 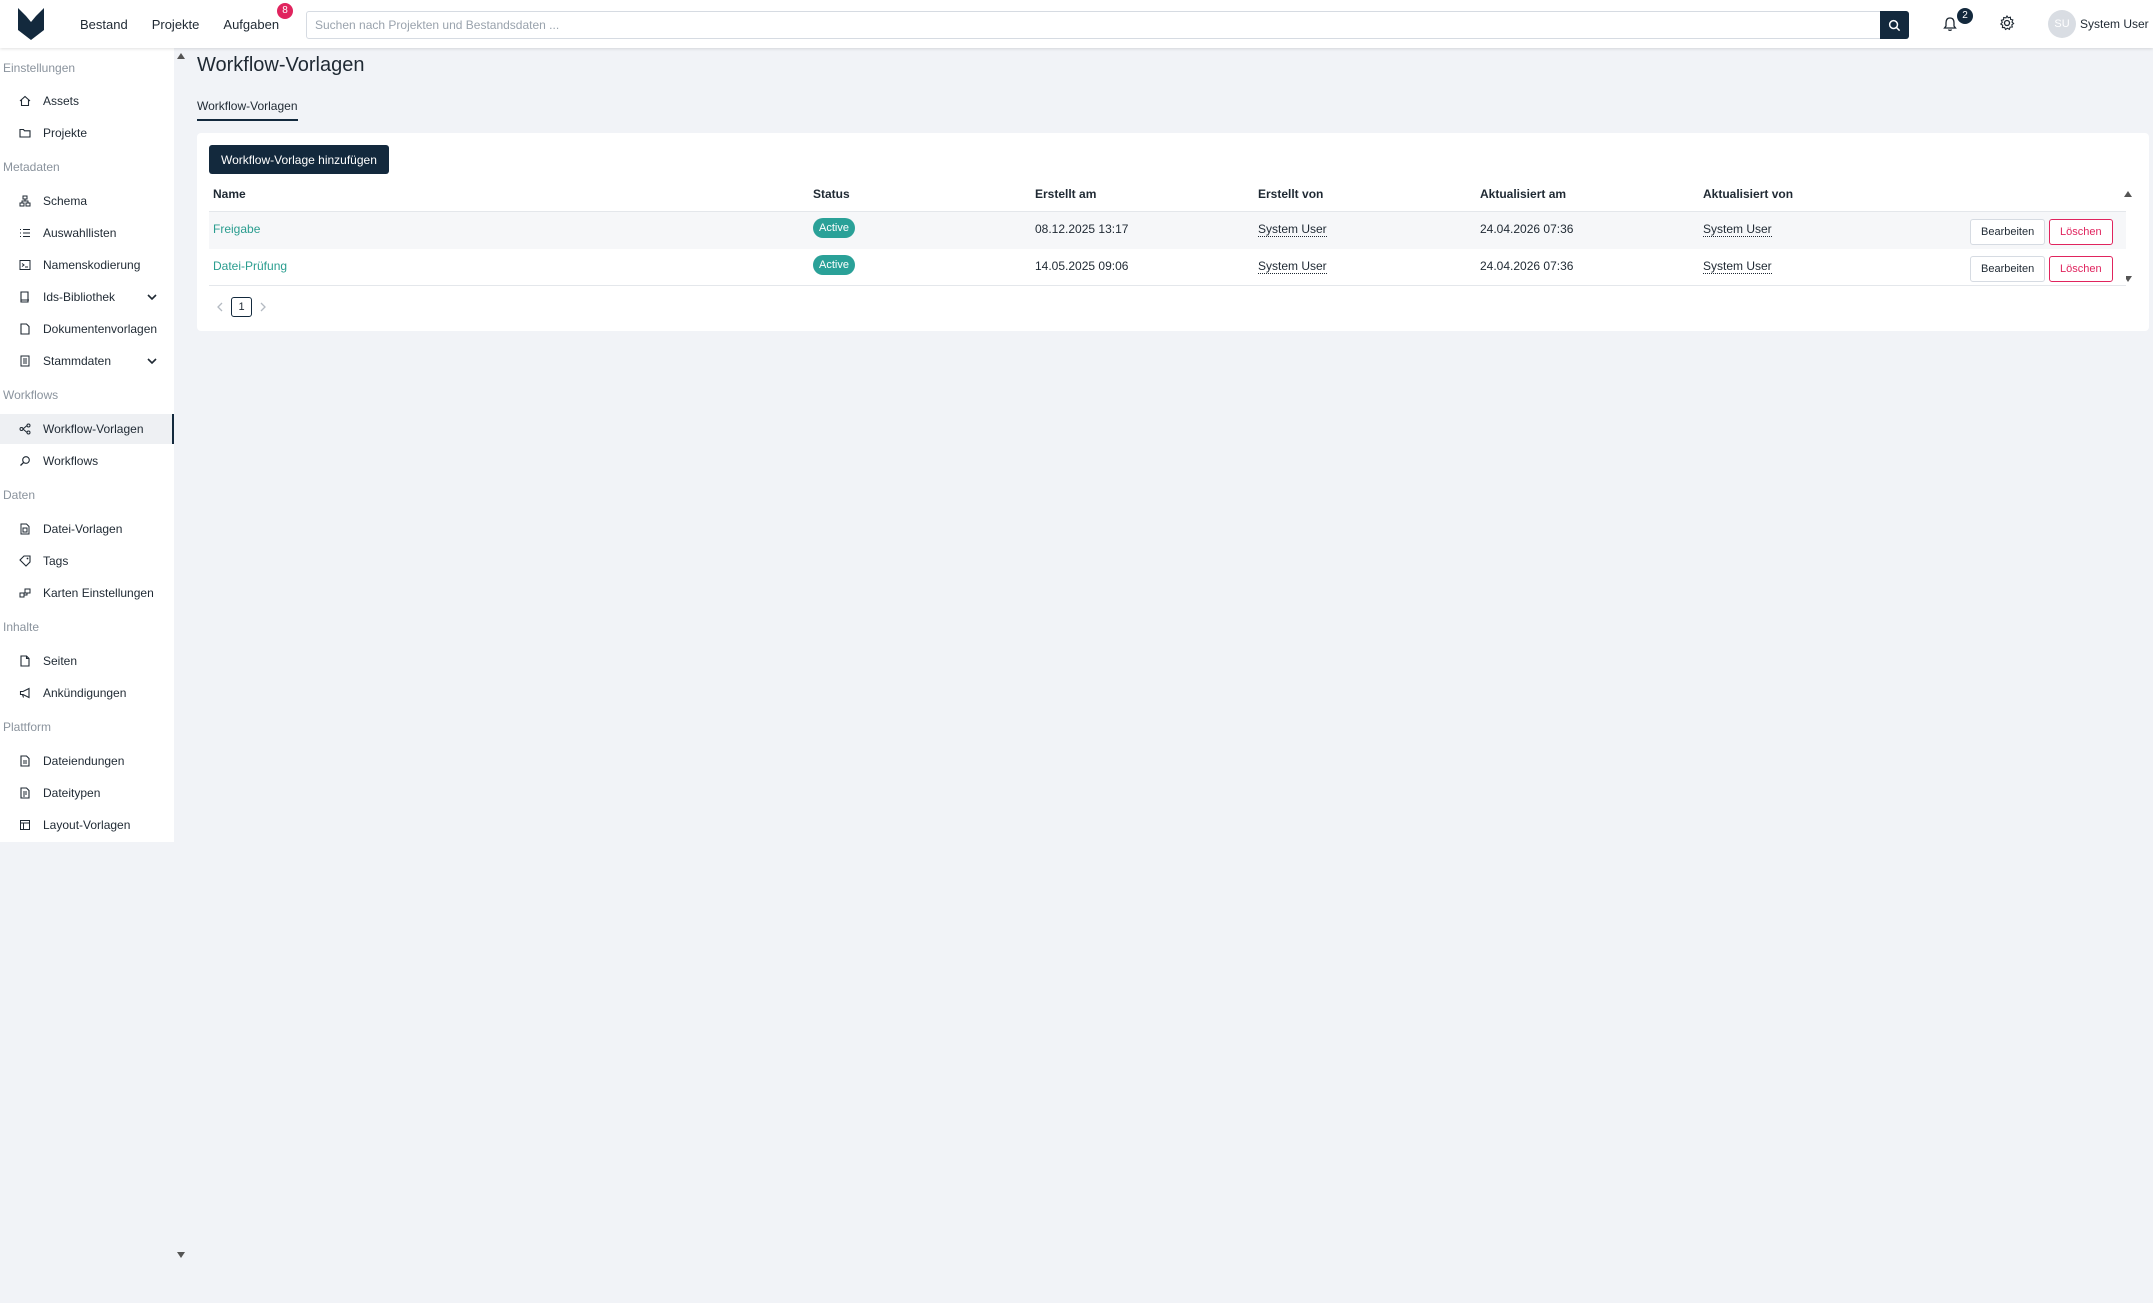 I want to click on list-icon, so click(x=25, y=233).